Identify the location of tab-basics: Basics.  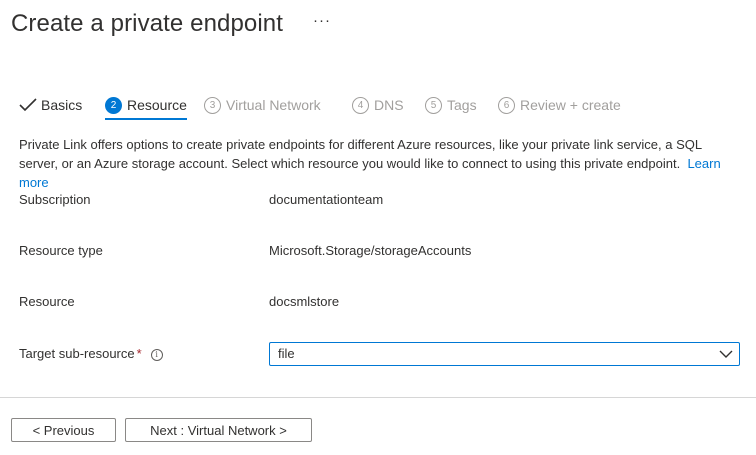
(50, 105).